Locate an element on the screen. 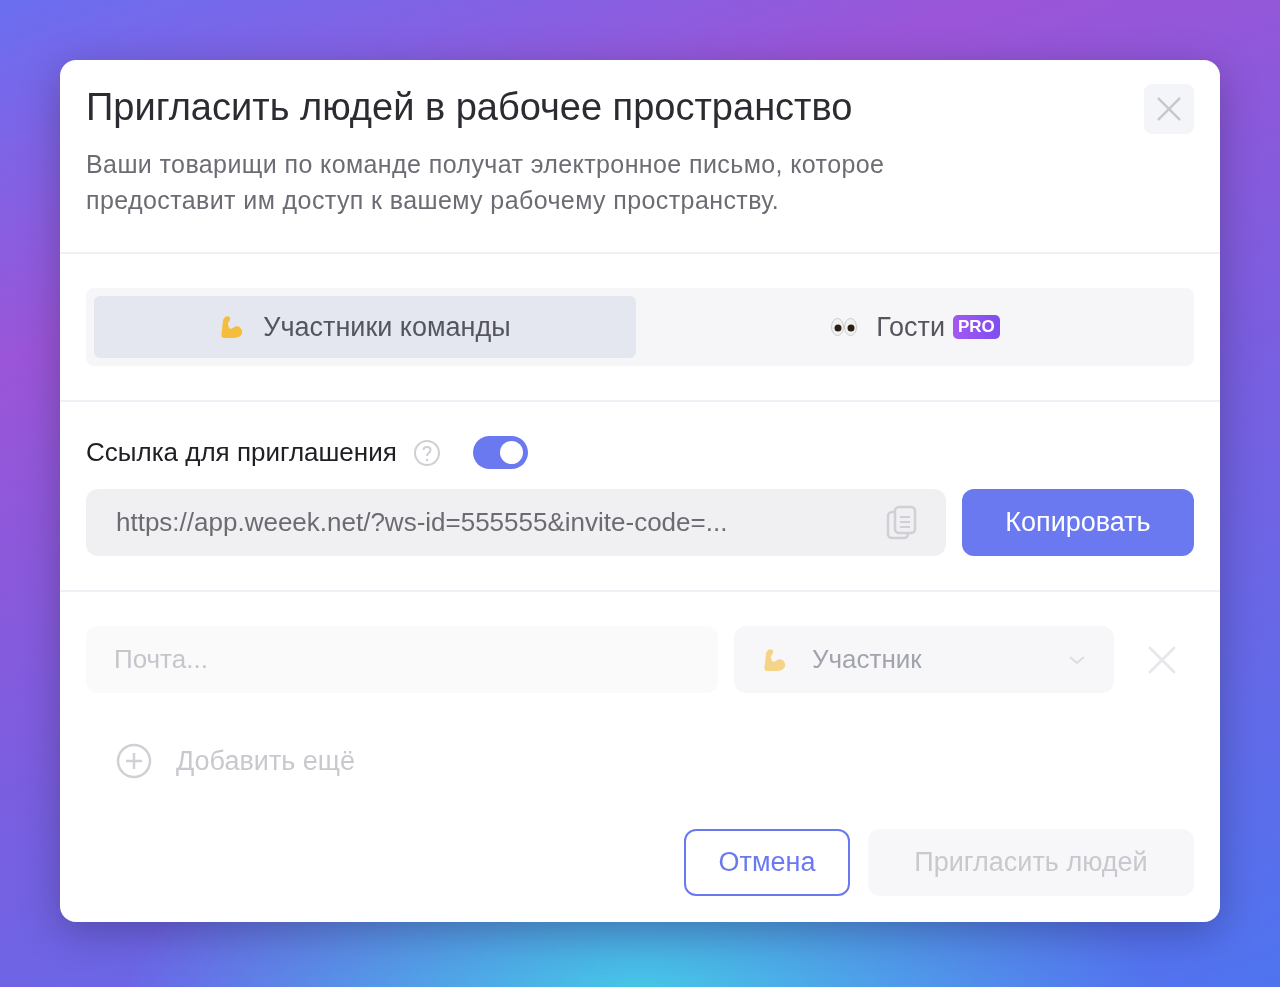 This screenshot has height=987, width=1280. eyes-icon is located at coordinates (844, 327).